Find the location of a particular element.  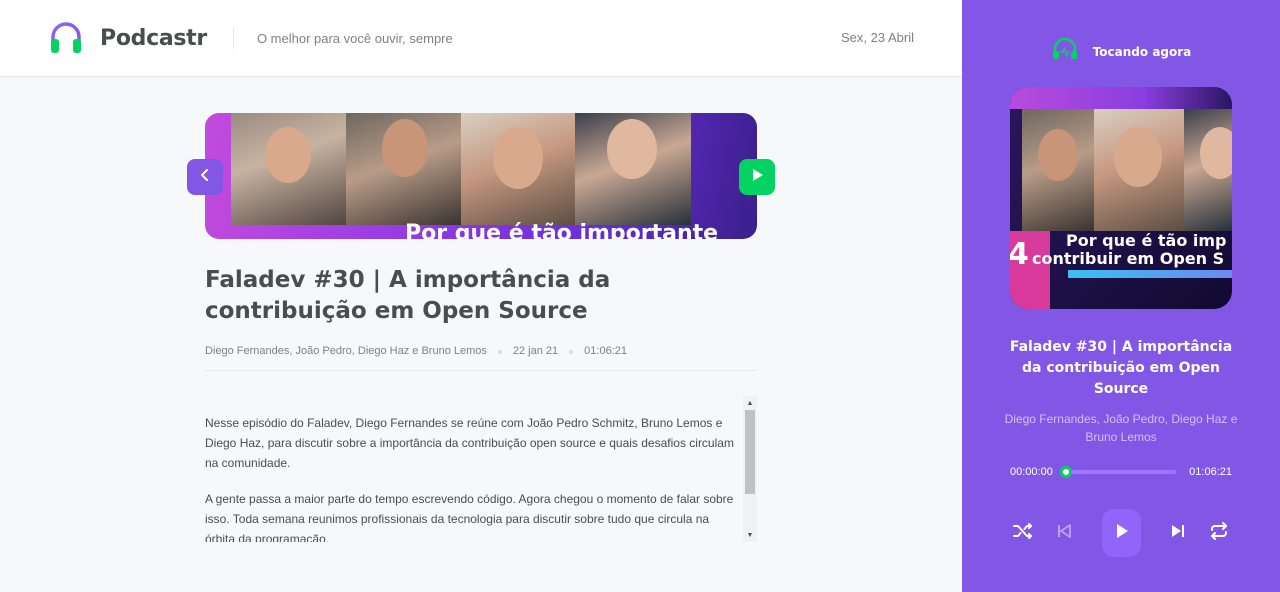

shuffle-button is located at coordinates (1023, 533).